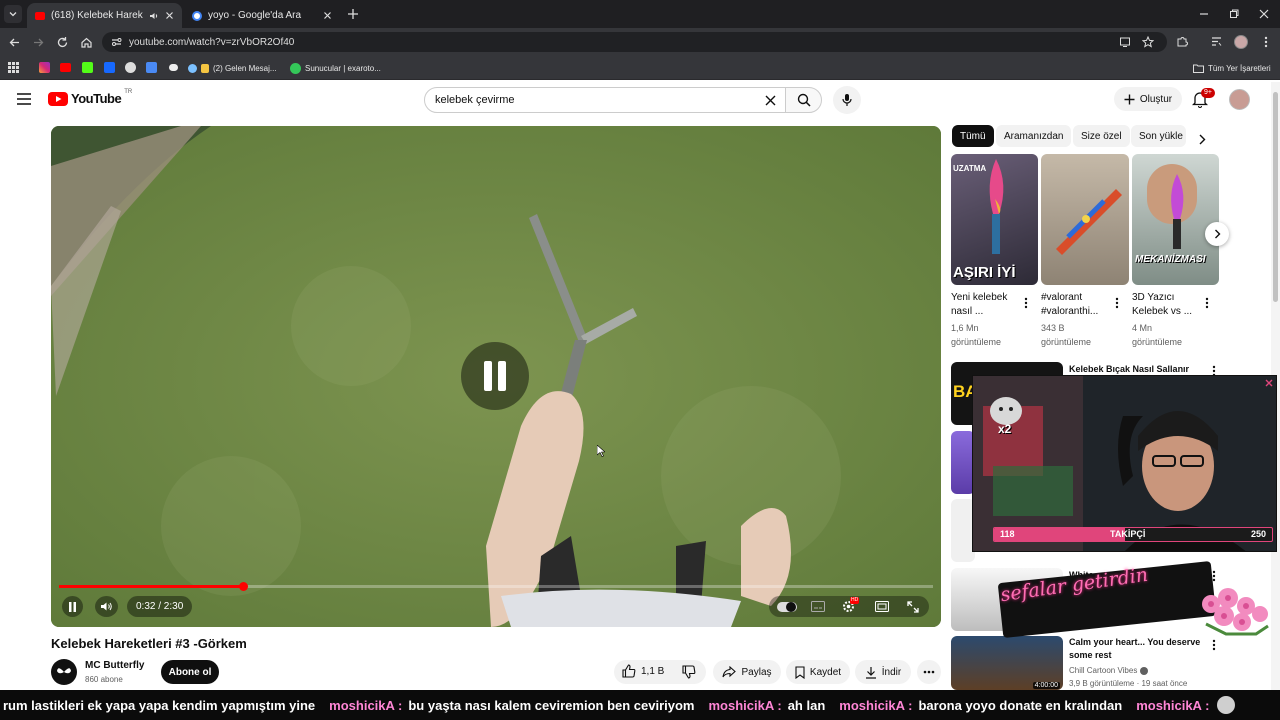 This screenshot has width=1280, height=720. What do you see at coordinates (1264, 14) in the screenshot?
I see `close-window-icon` at bounding box center [1264, 14].